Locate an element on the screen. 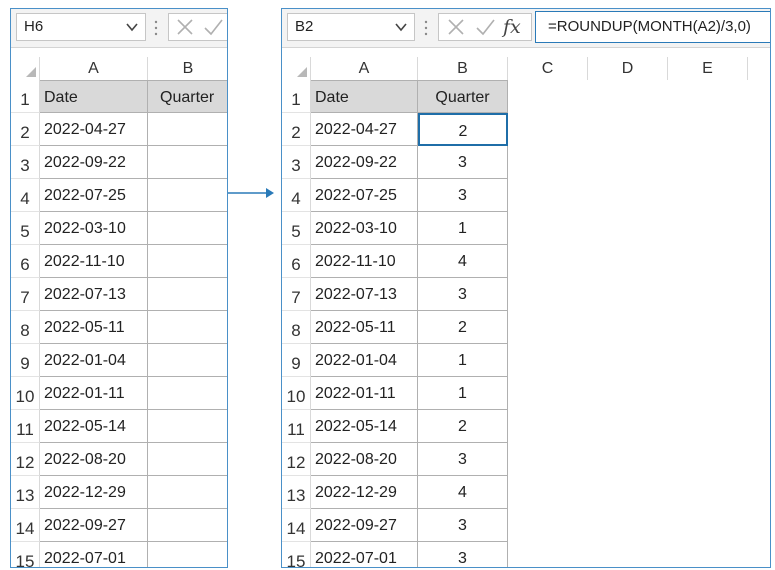 The width and height of the screenshot is (775, 570). name-box: B2 is located at coordinates (351, 27).